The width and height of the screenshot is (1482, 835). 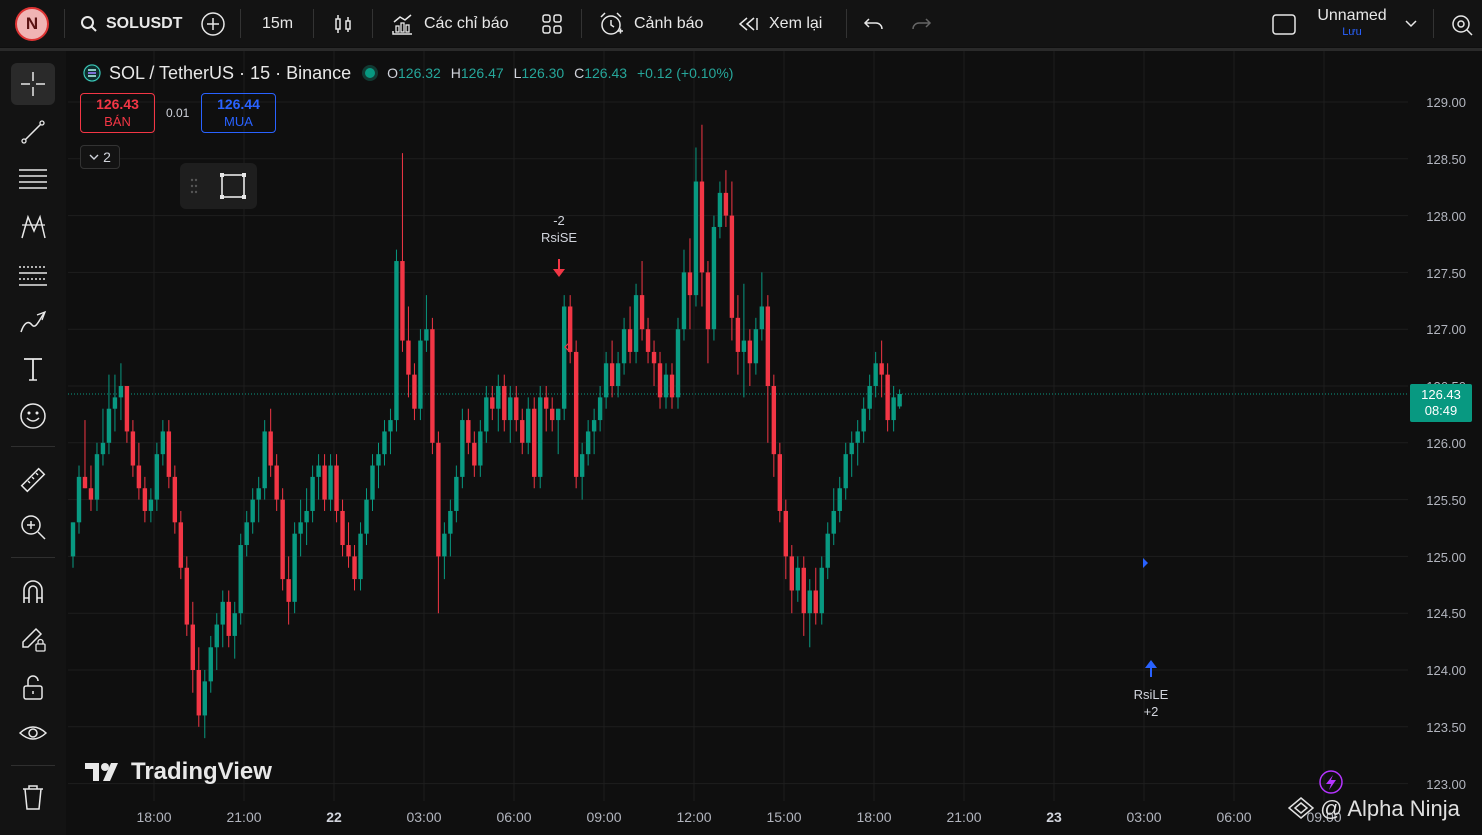 I want to click on forecast-tool, so click(x=33, y=275).